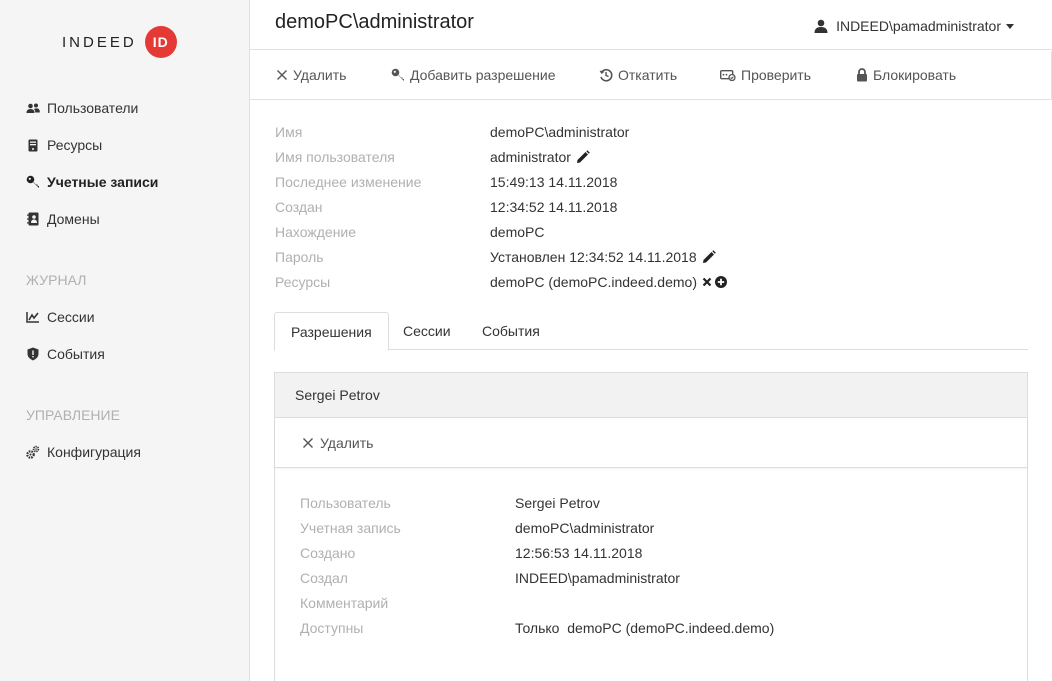 The height and width of the screenshot is (681, 1052). What do you see at coordinates (721, 282) in the screenshot?
I see `add-resource-icon` at bounding box center [721, 282].